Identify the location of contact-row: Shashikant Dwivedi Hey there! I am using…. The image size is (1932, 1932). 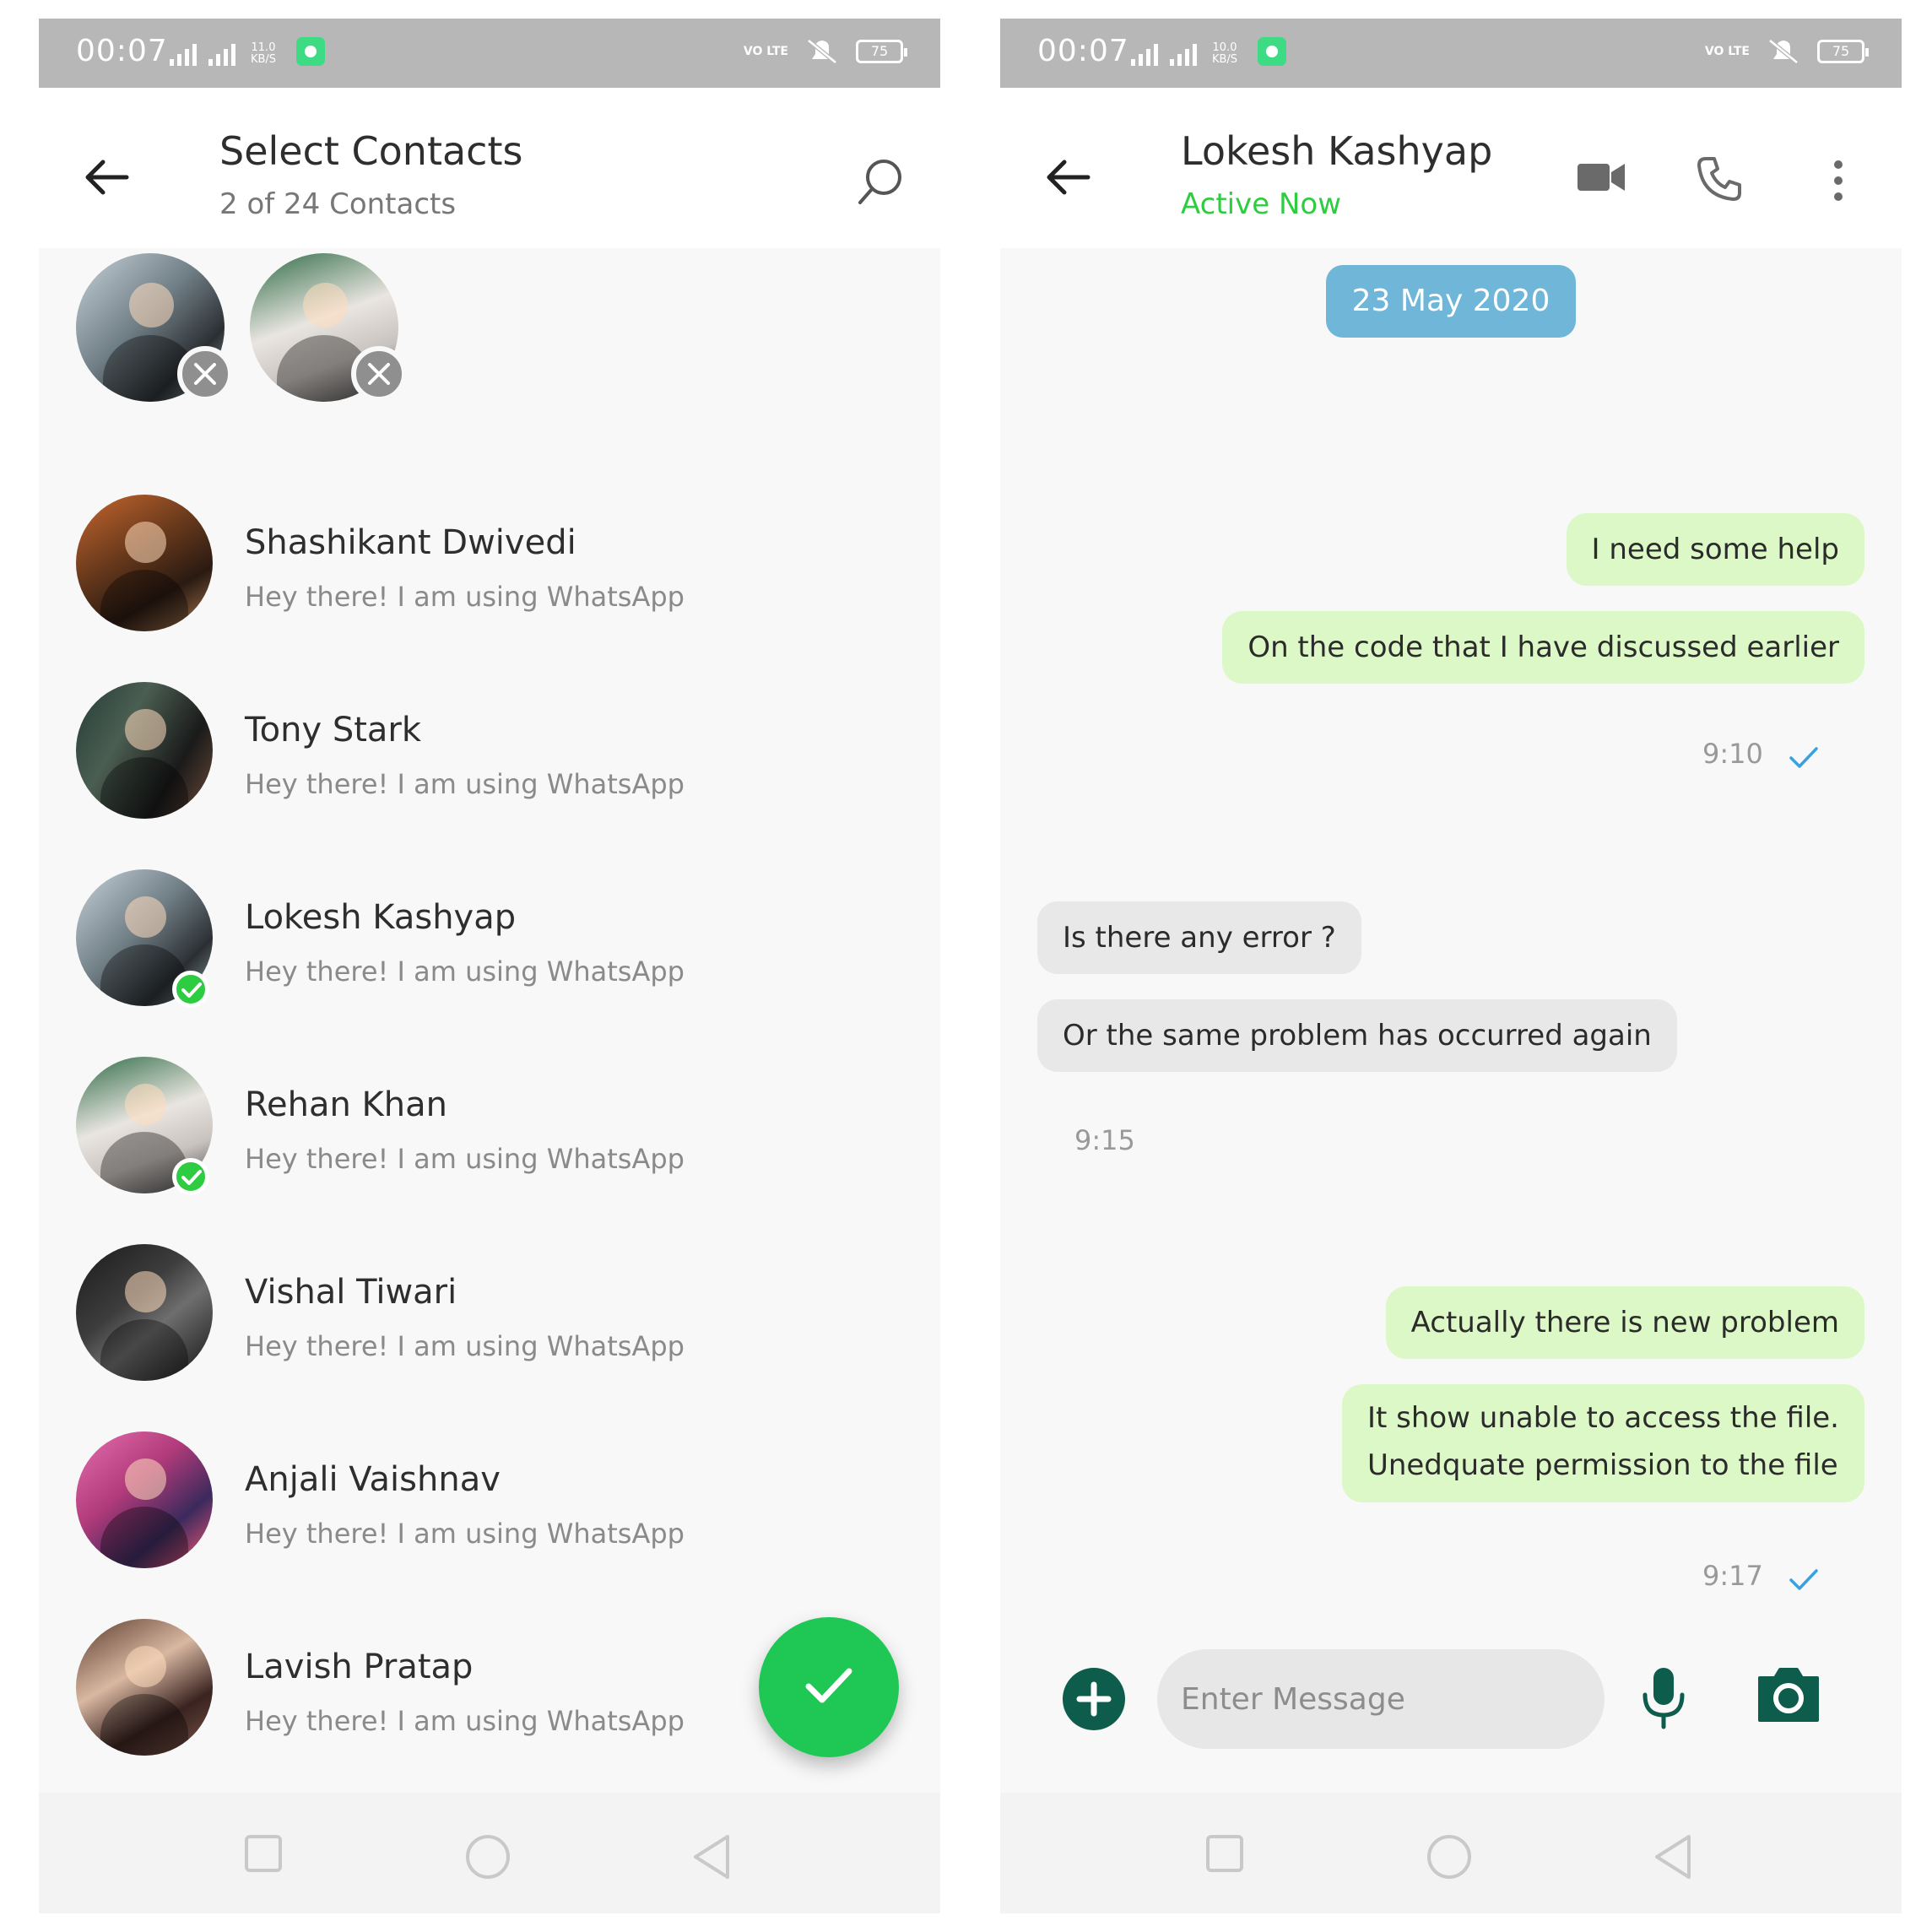
(490, 571).